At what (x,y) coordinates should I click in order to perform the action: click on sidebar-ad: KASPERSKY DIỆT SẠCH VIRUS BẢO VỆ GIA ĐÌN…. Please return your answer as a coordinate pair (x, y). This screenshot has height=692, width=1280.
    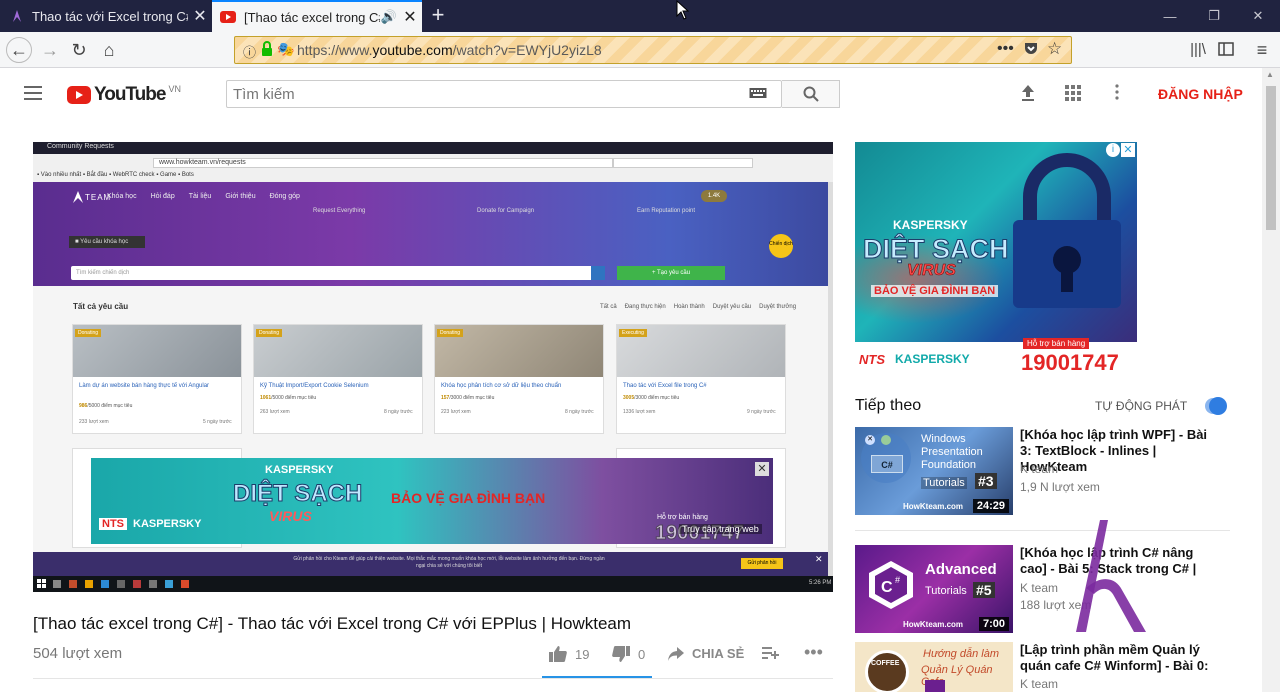
    Looking at the image, I should click on (996, 259).